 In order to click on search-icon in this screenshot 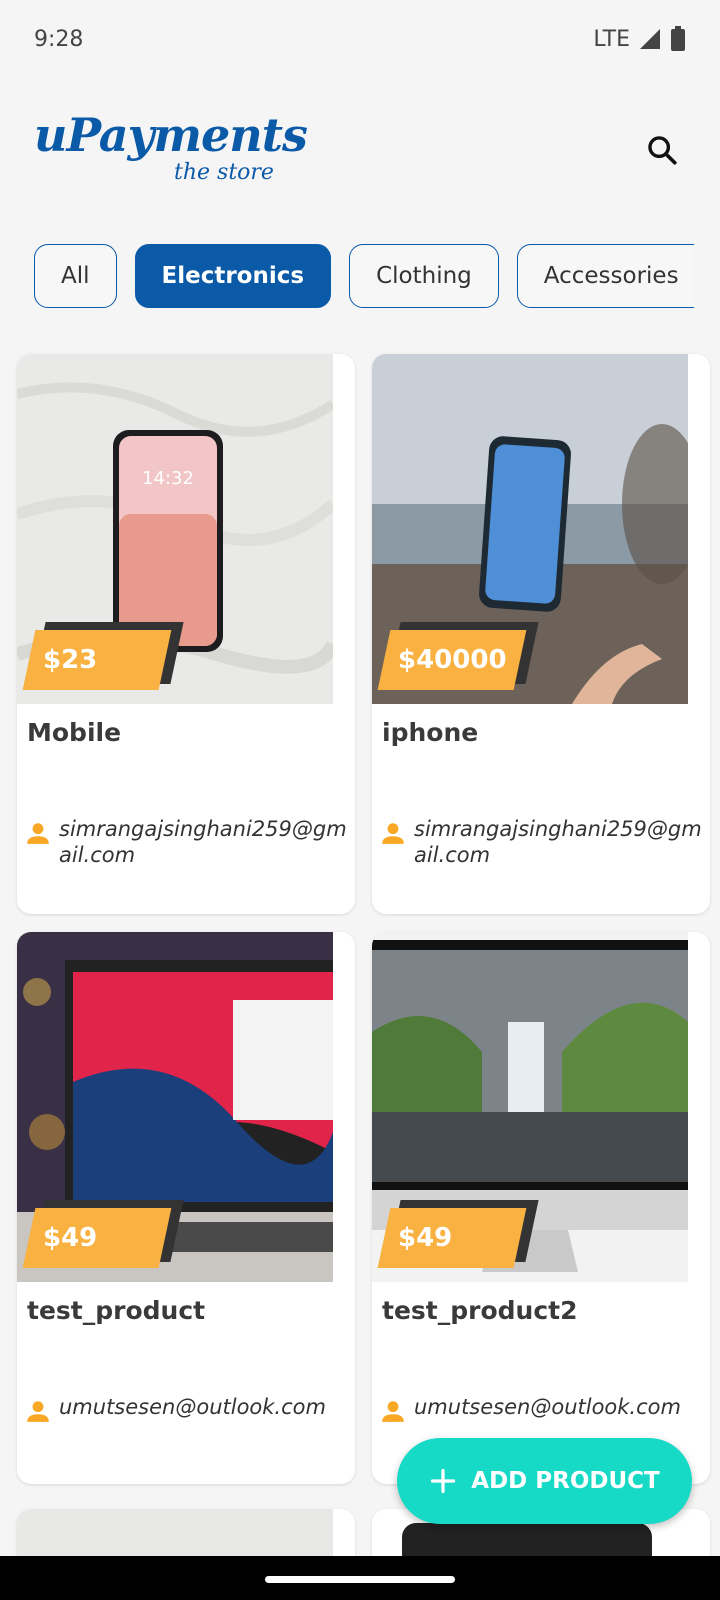, I will do `click(662, 150)`.